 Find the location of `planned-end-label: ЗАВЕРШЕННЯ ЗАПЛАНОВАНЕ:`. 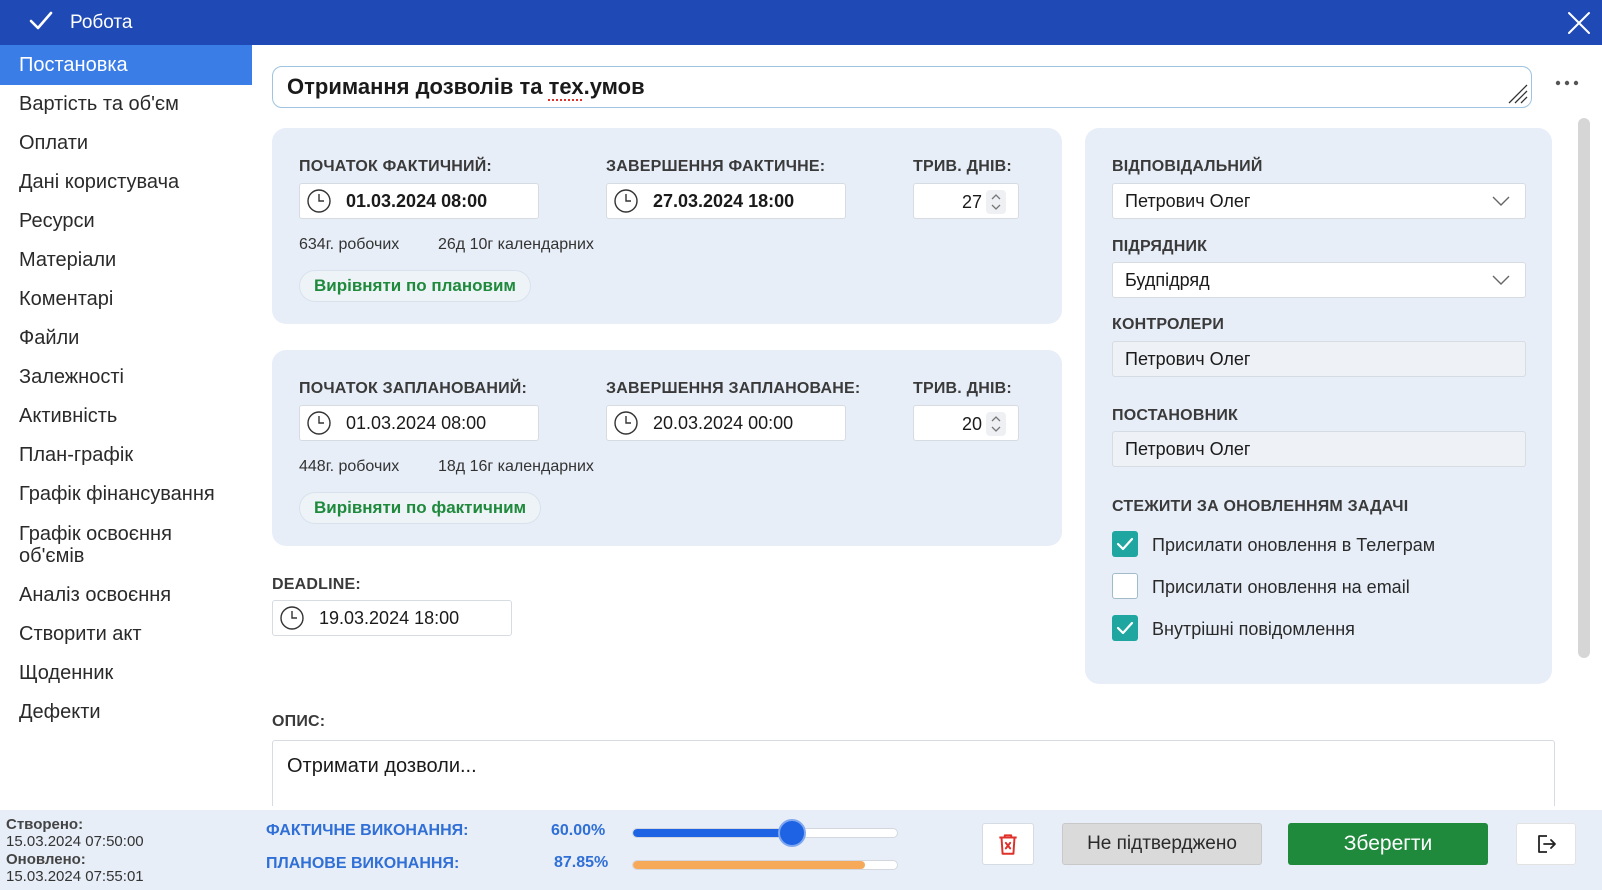

planned-end-label: ЗАВЕРШЕННЯ ЗАПЛАНОВАНЕ: is located at coordinates (733, 388).